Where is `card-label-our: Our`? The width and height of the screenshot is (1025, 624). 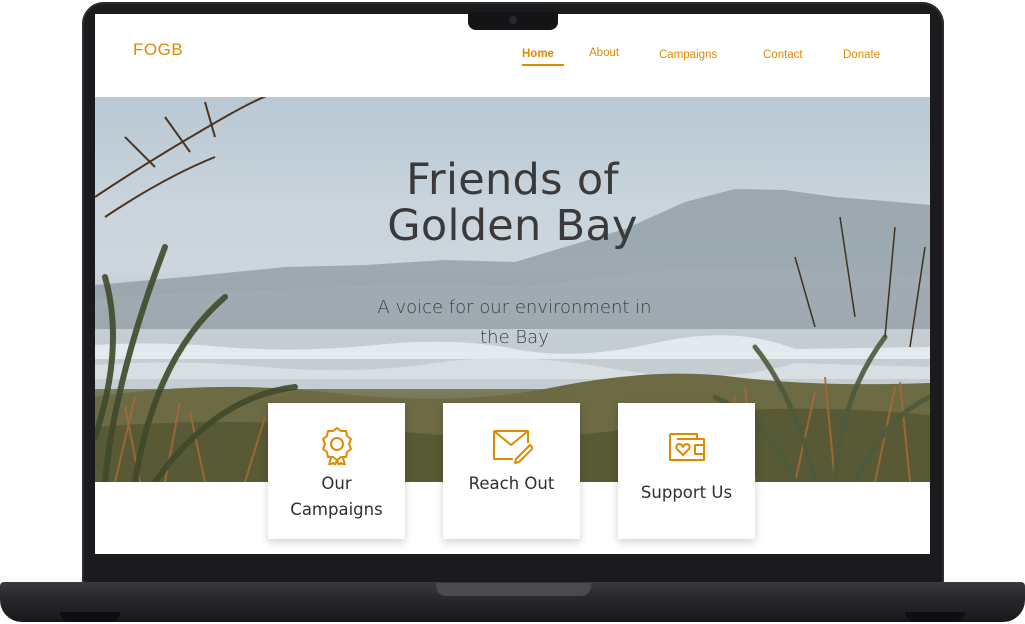
card-label-our: Our is located at coordinates (336, 483).